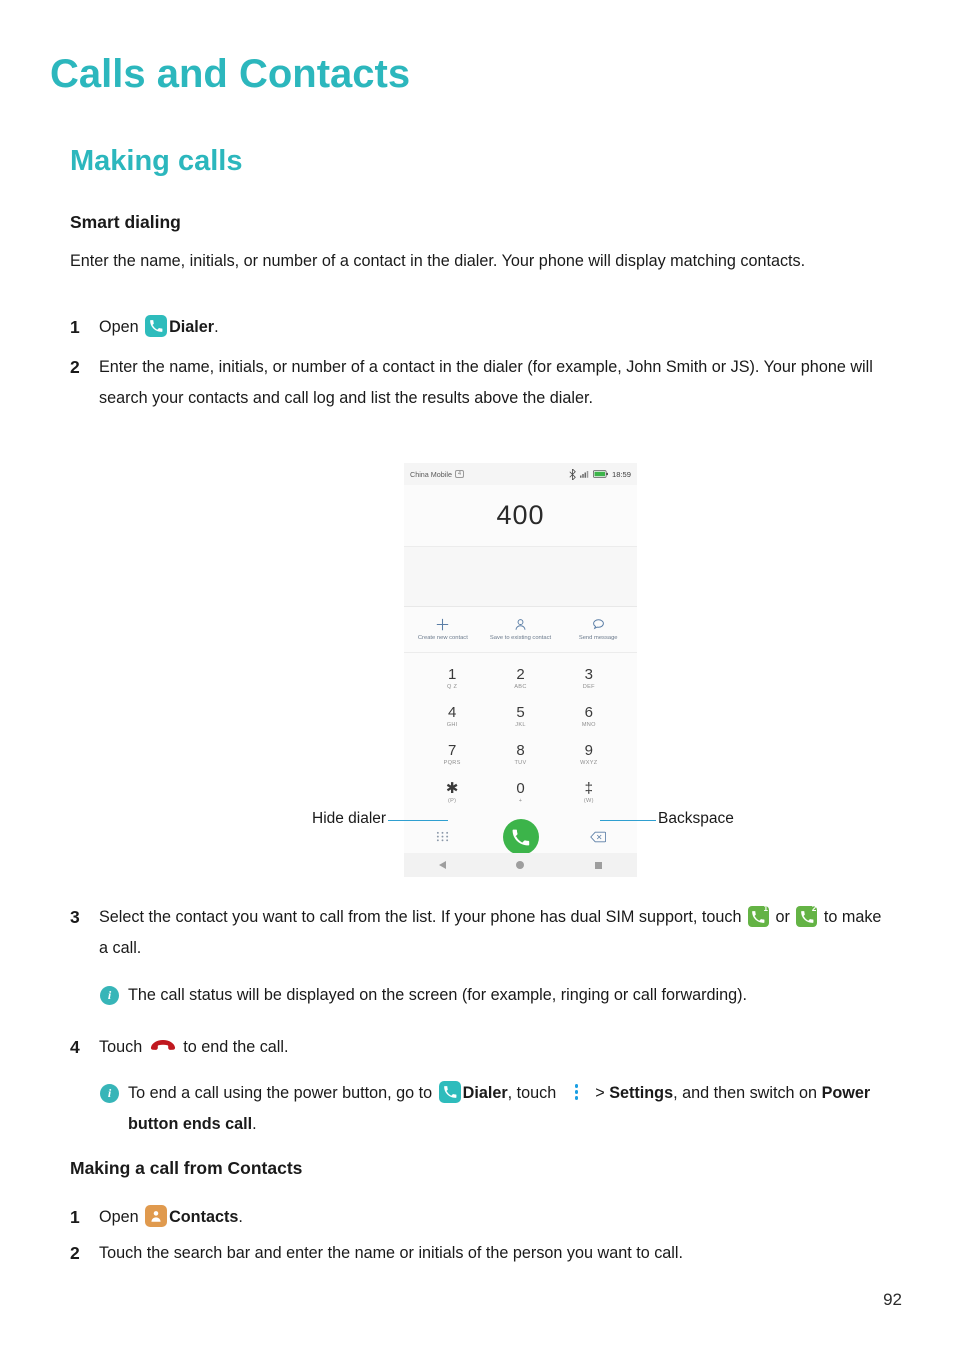 This screenshot has height=1350, width=954. I want to click on section-heading-making-calls: Making calls, so click(156, 161).